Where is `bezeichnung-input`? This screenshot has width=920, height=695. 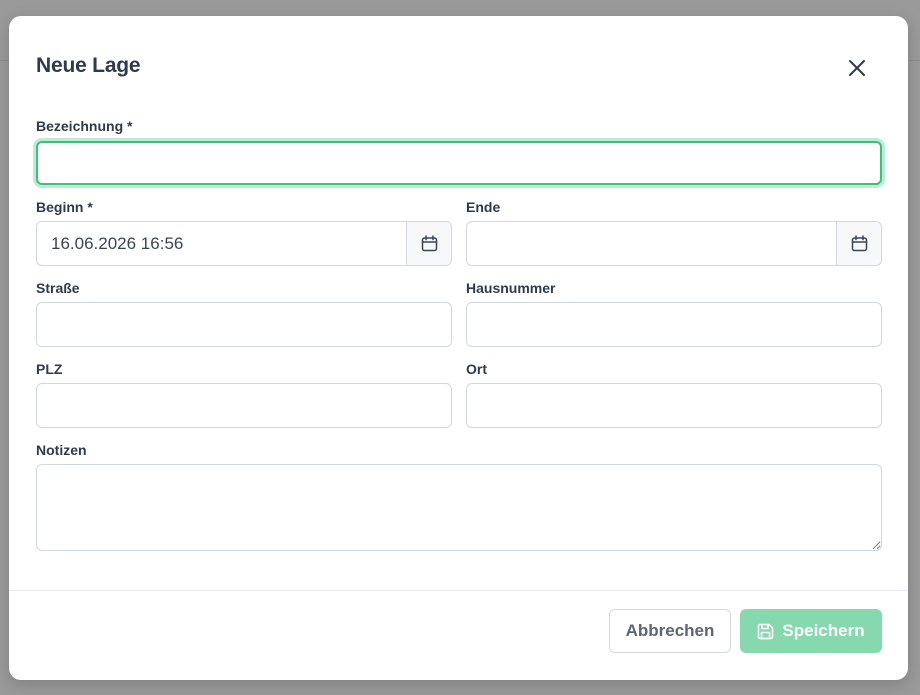 bezeichnung-input is located at coordinates (459, 163).